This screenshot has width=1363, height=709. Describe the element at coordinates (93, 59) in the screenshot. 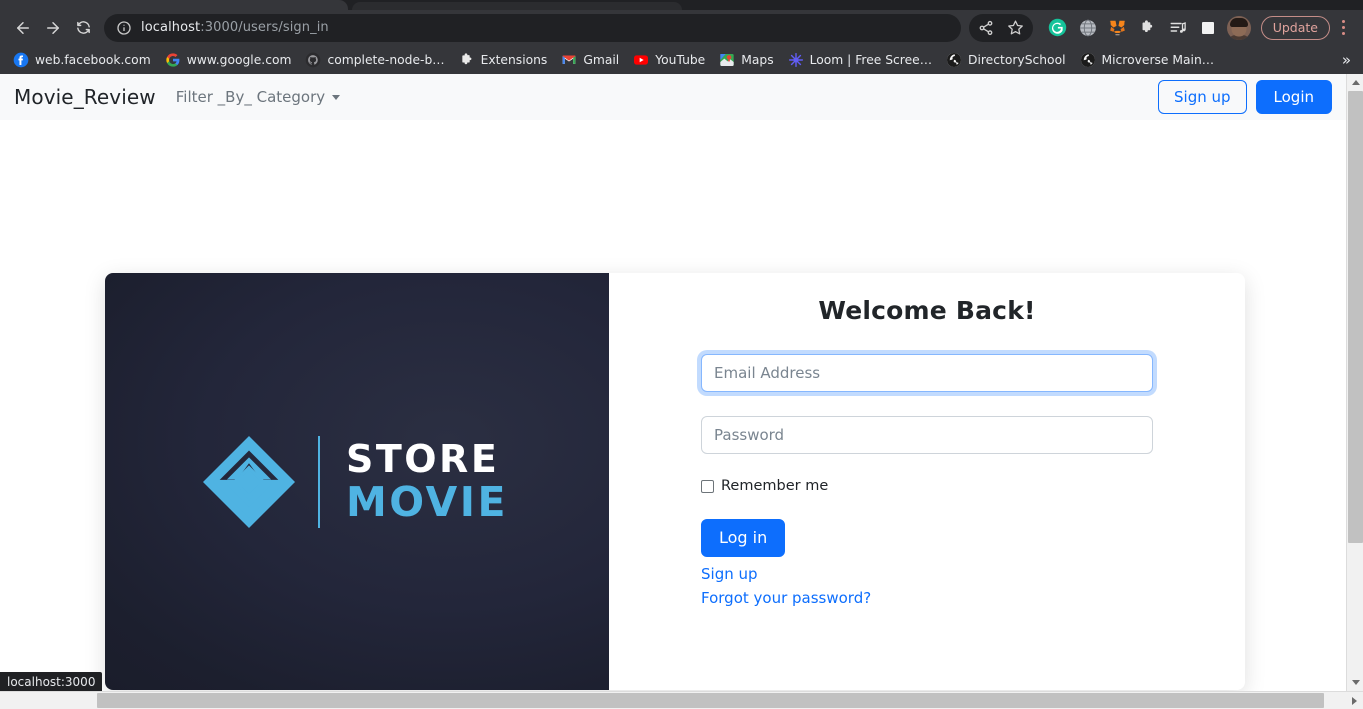

I see `bookmark-label: web.facebook.com` at that location.